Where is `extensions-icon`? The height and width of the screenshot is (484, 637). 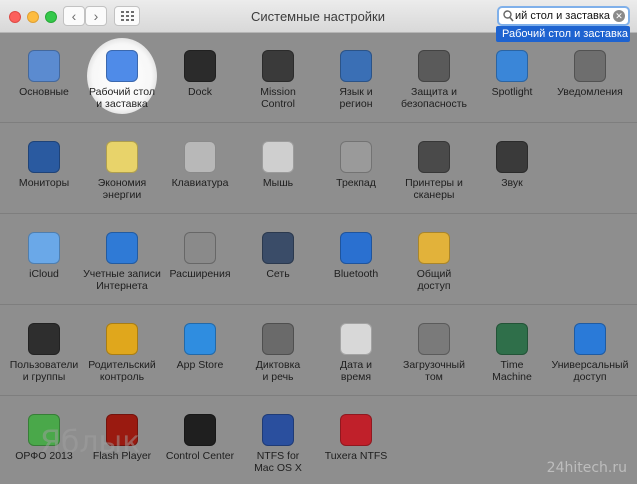
extensions-icon is located at coordinates (200, 248).